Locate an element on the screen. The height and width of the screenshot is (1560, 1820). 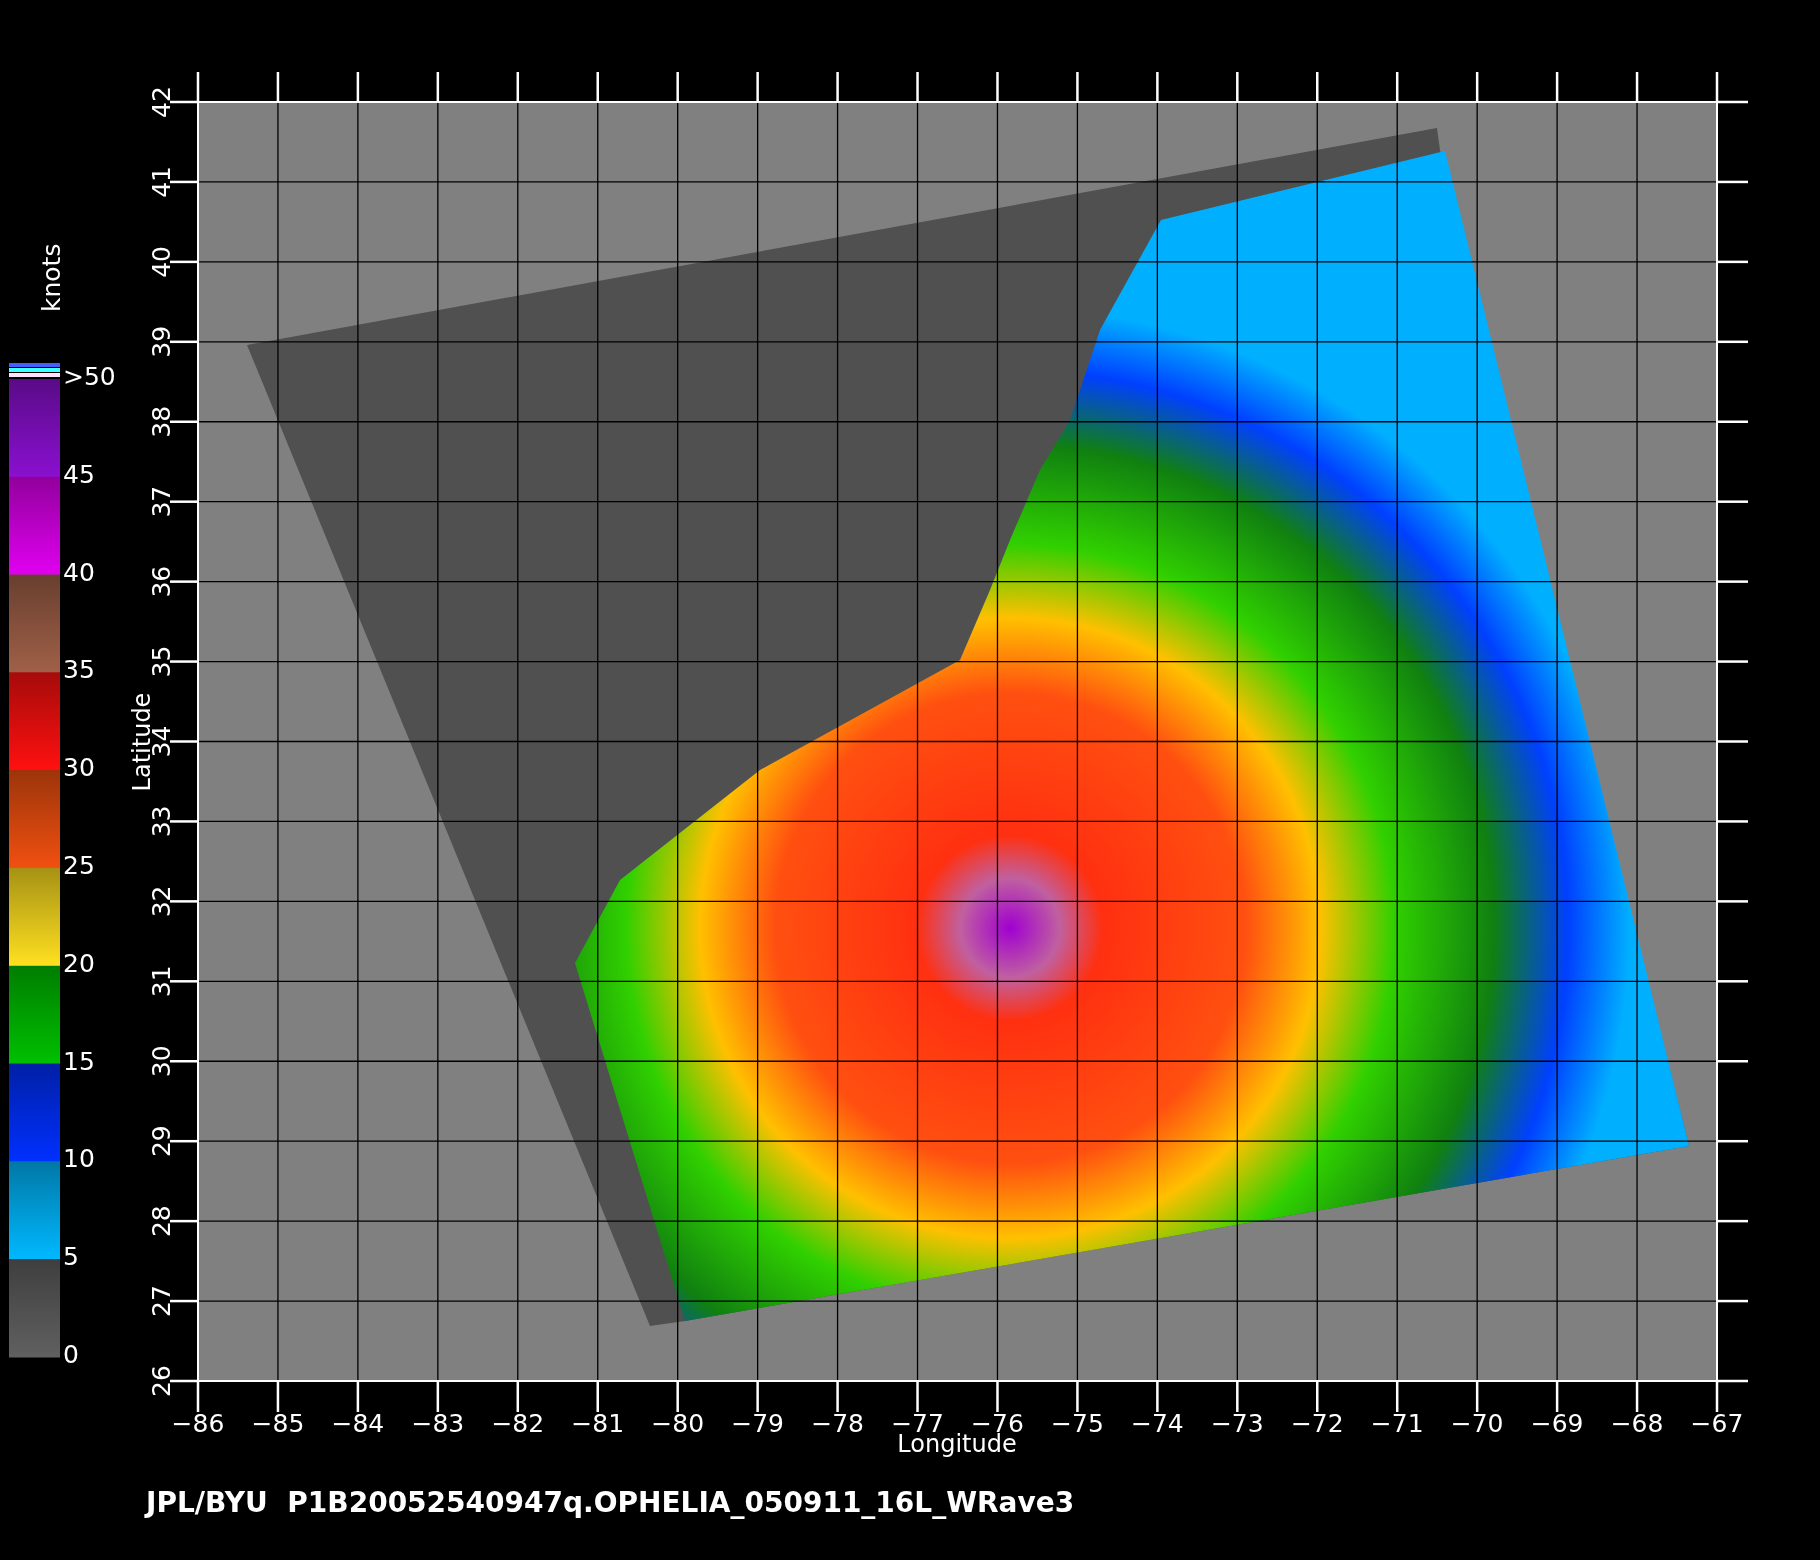
x-tick-label: −79 is located at coordinates (757, 1423).